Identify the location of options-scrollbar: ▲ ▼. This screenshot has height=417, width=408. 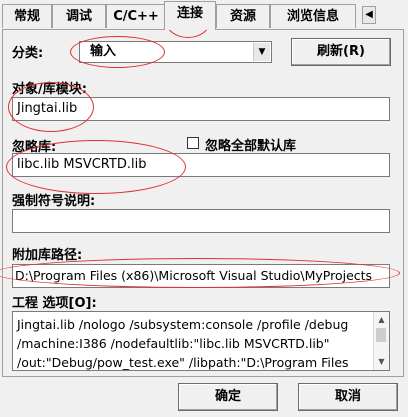
(381, 341).